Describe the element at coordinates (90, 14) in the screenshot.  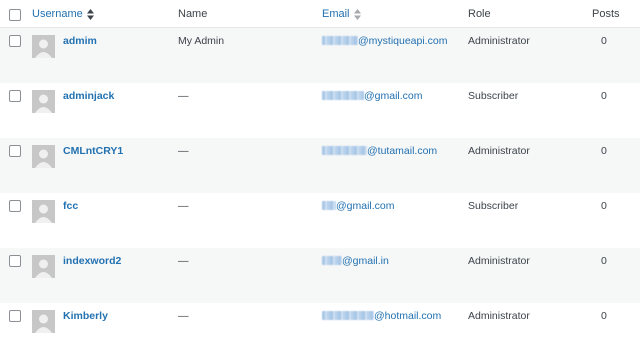
I see `sort-active-icon` at that location.